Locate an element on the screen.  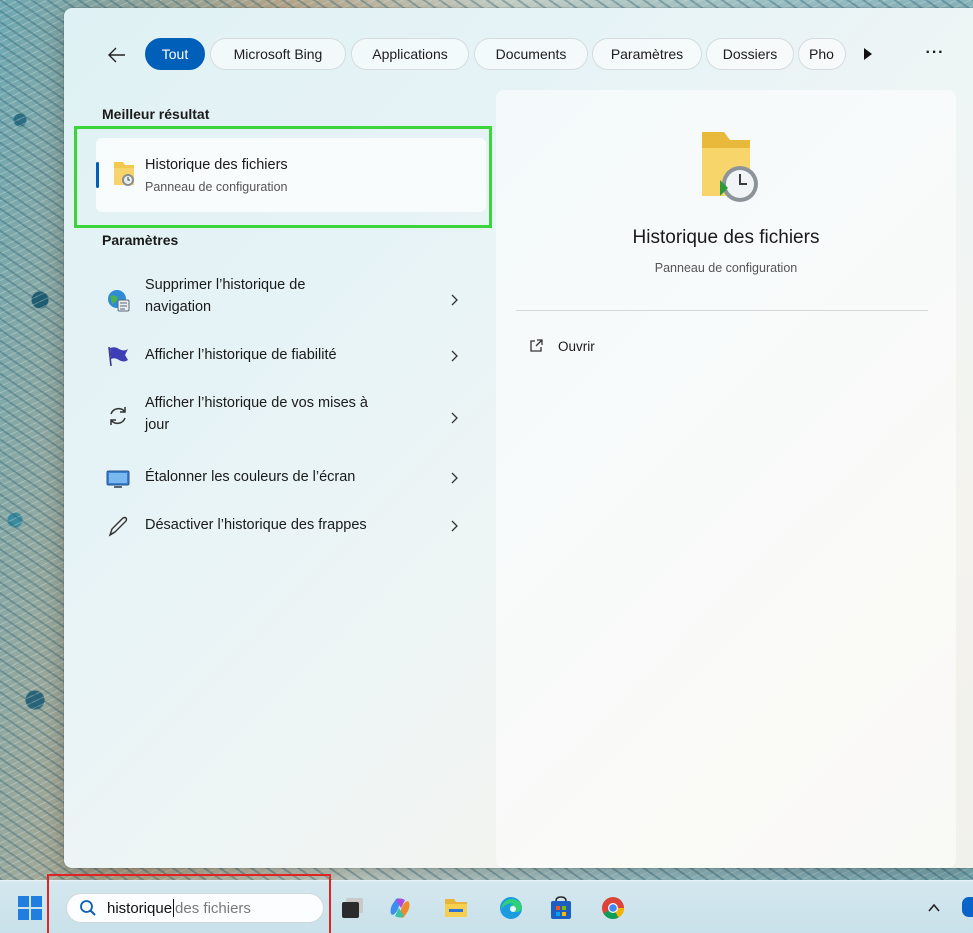
monitor-icon is located at coordinates (118, 479).